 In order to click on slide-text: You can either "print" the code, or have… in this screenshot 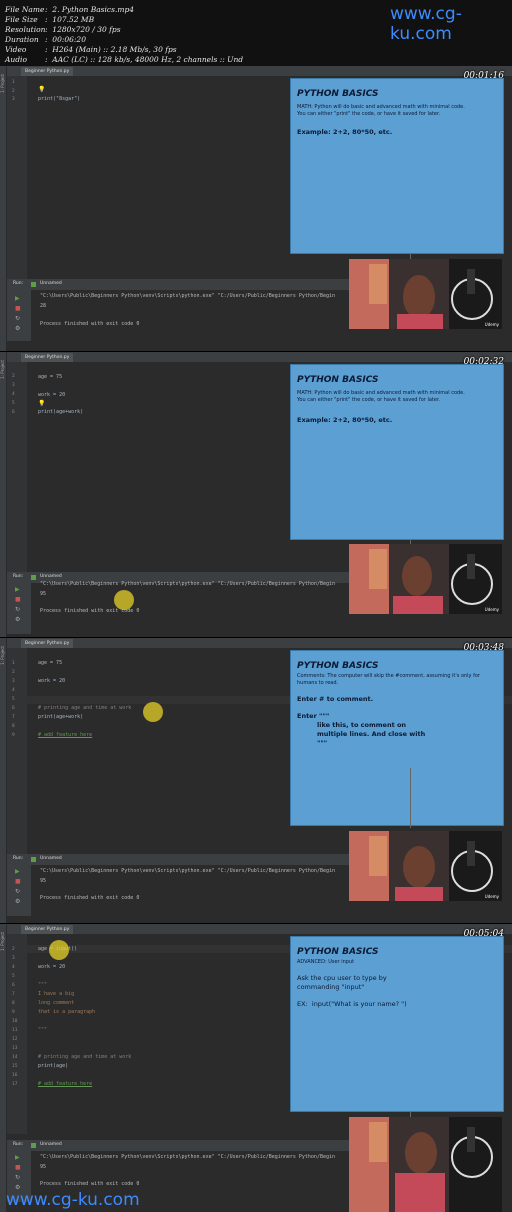, I will do `click(369, 400)`.